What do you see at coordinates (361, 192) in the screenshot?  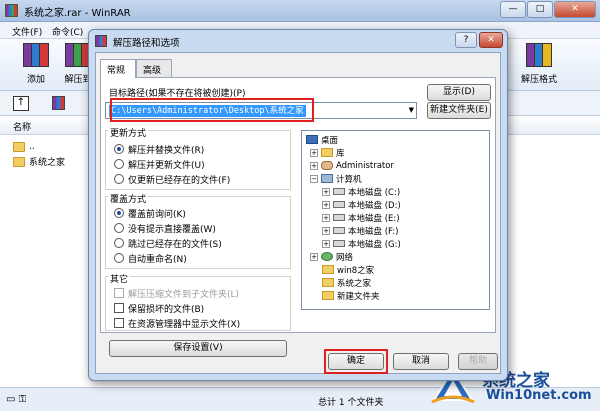 I see `tree-drive: + 本地磁盘 (C:)` at bounding box center [361, 192].